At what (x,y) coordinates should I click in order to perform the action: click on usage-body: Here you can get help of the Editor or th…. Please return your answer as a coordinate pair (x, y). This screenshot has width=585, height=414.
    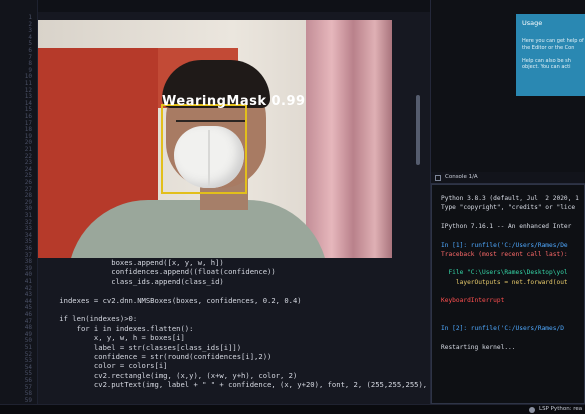
    Looking at the image, I should click on (553, 54).